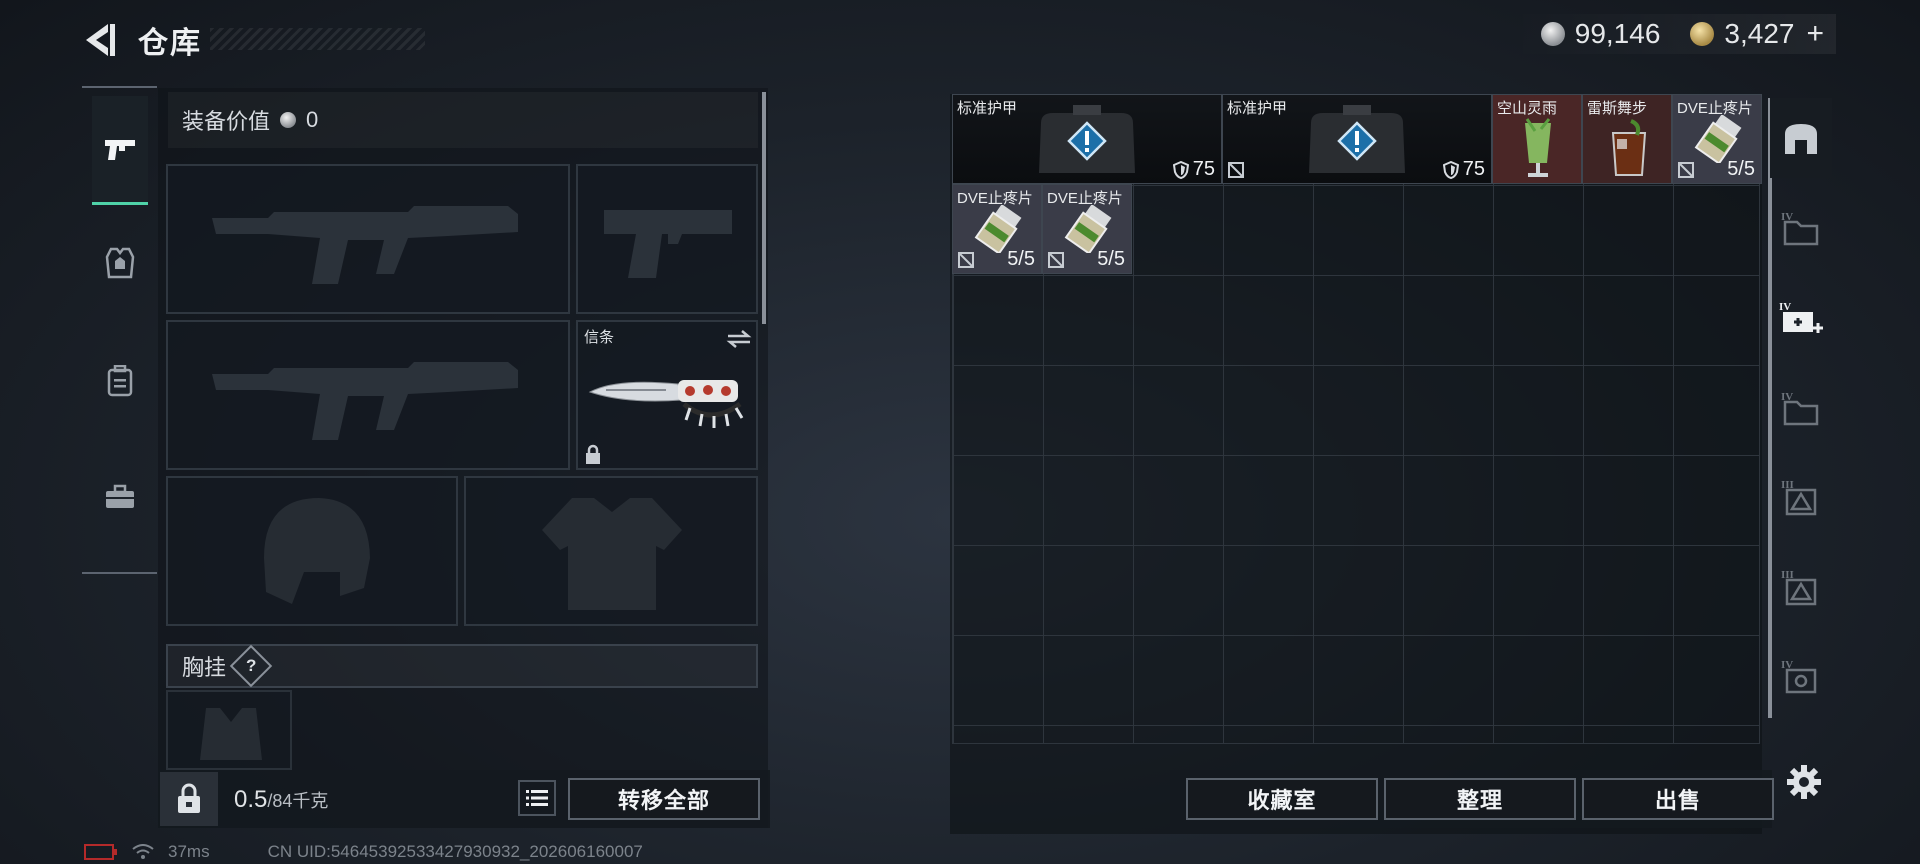  I want to click on weight-current: 0.5, so click(251, 799).